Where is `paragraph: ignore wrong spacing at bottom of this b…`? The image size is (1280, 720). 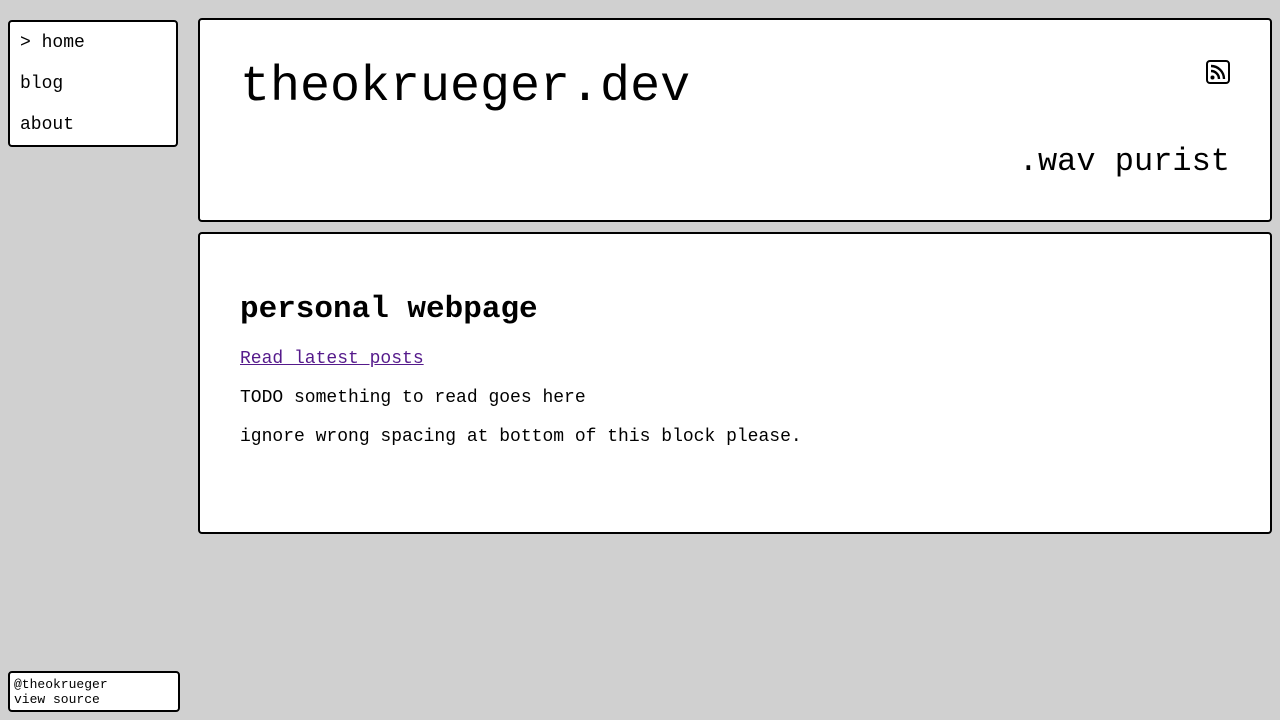
paragraph: ignore wrong spacing at bottom of this b… is located at coordinates (521, 437).